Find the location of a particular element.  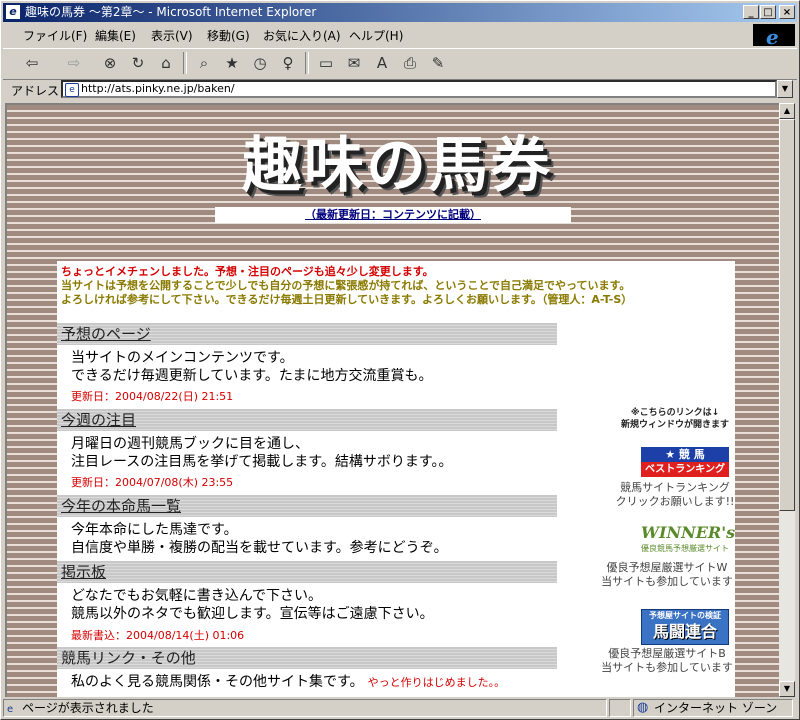

section-honmei-link: 今年の本命馬一覧 is located at coordinates (307, 506).